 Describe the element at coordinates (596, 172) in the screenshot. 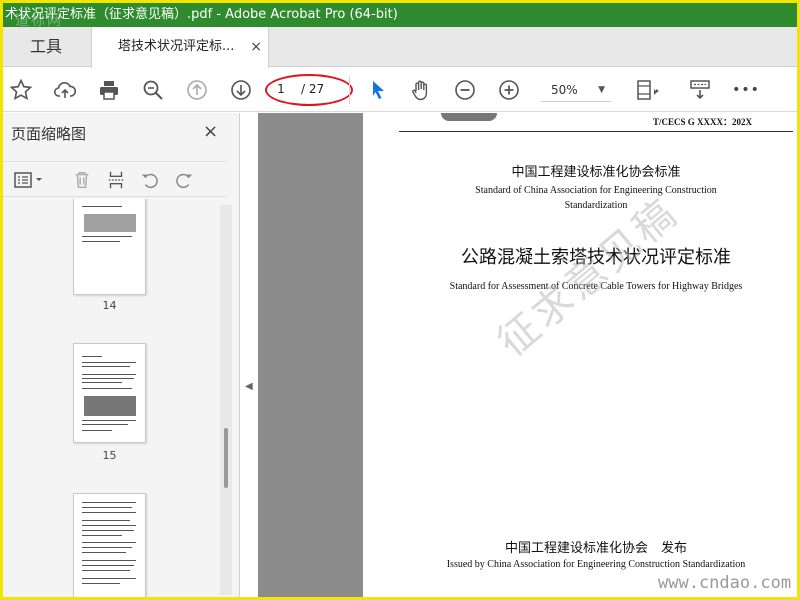

I see `org-name-cn: 中国工程建设标准化协会标准` at that location.